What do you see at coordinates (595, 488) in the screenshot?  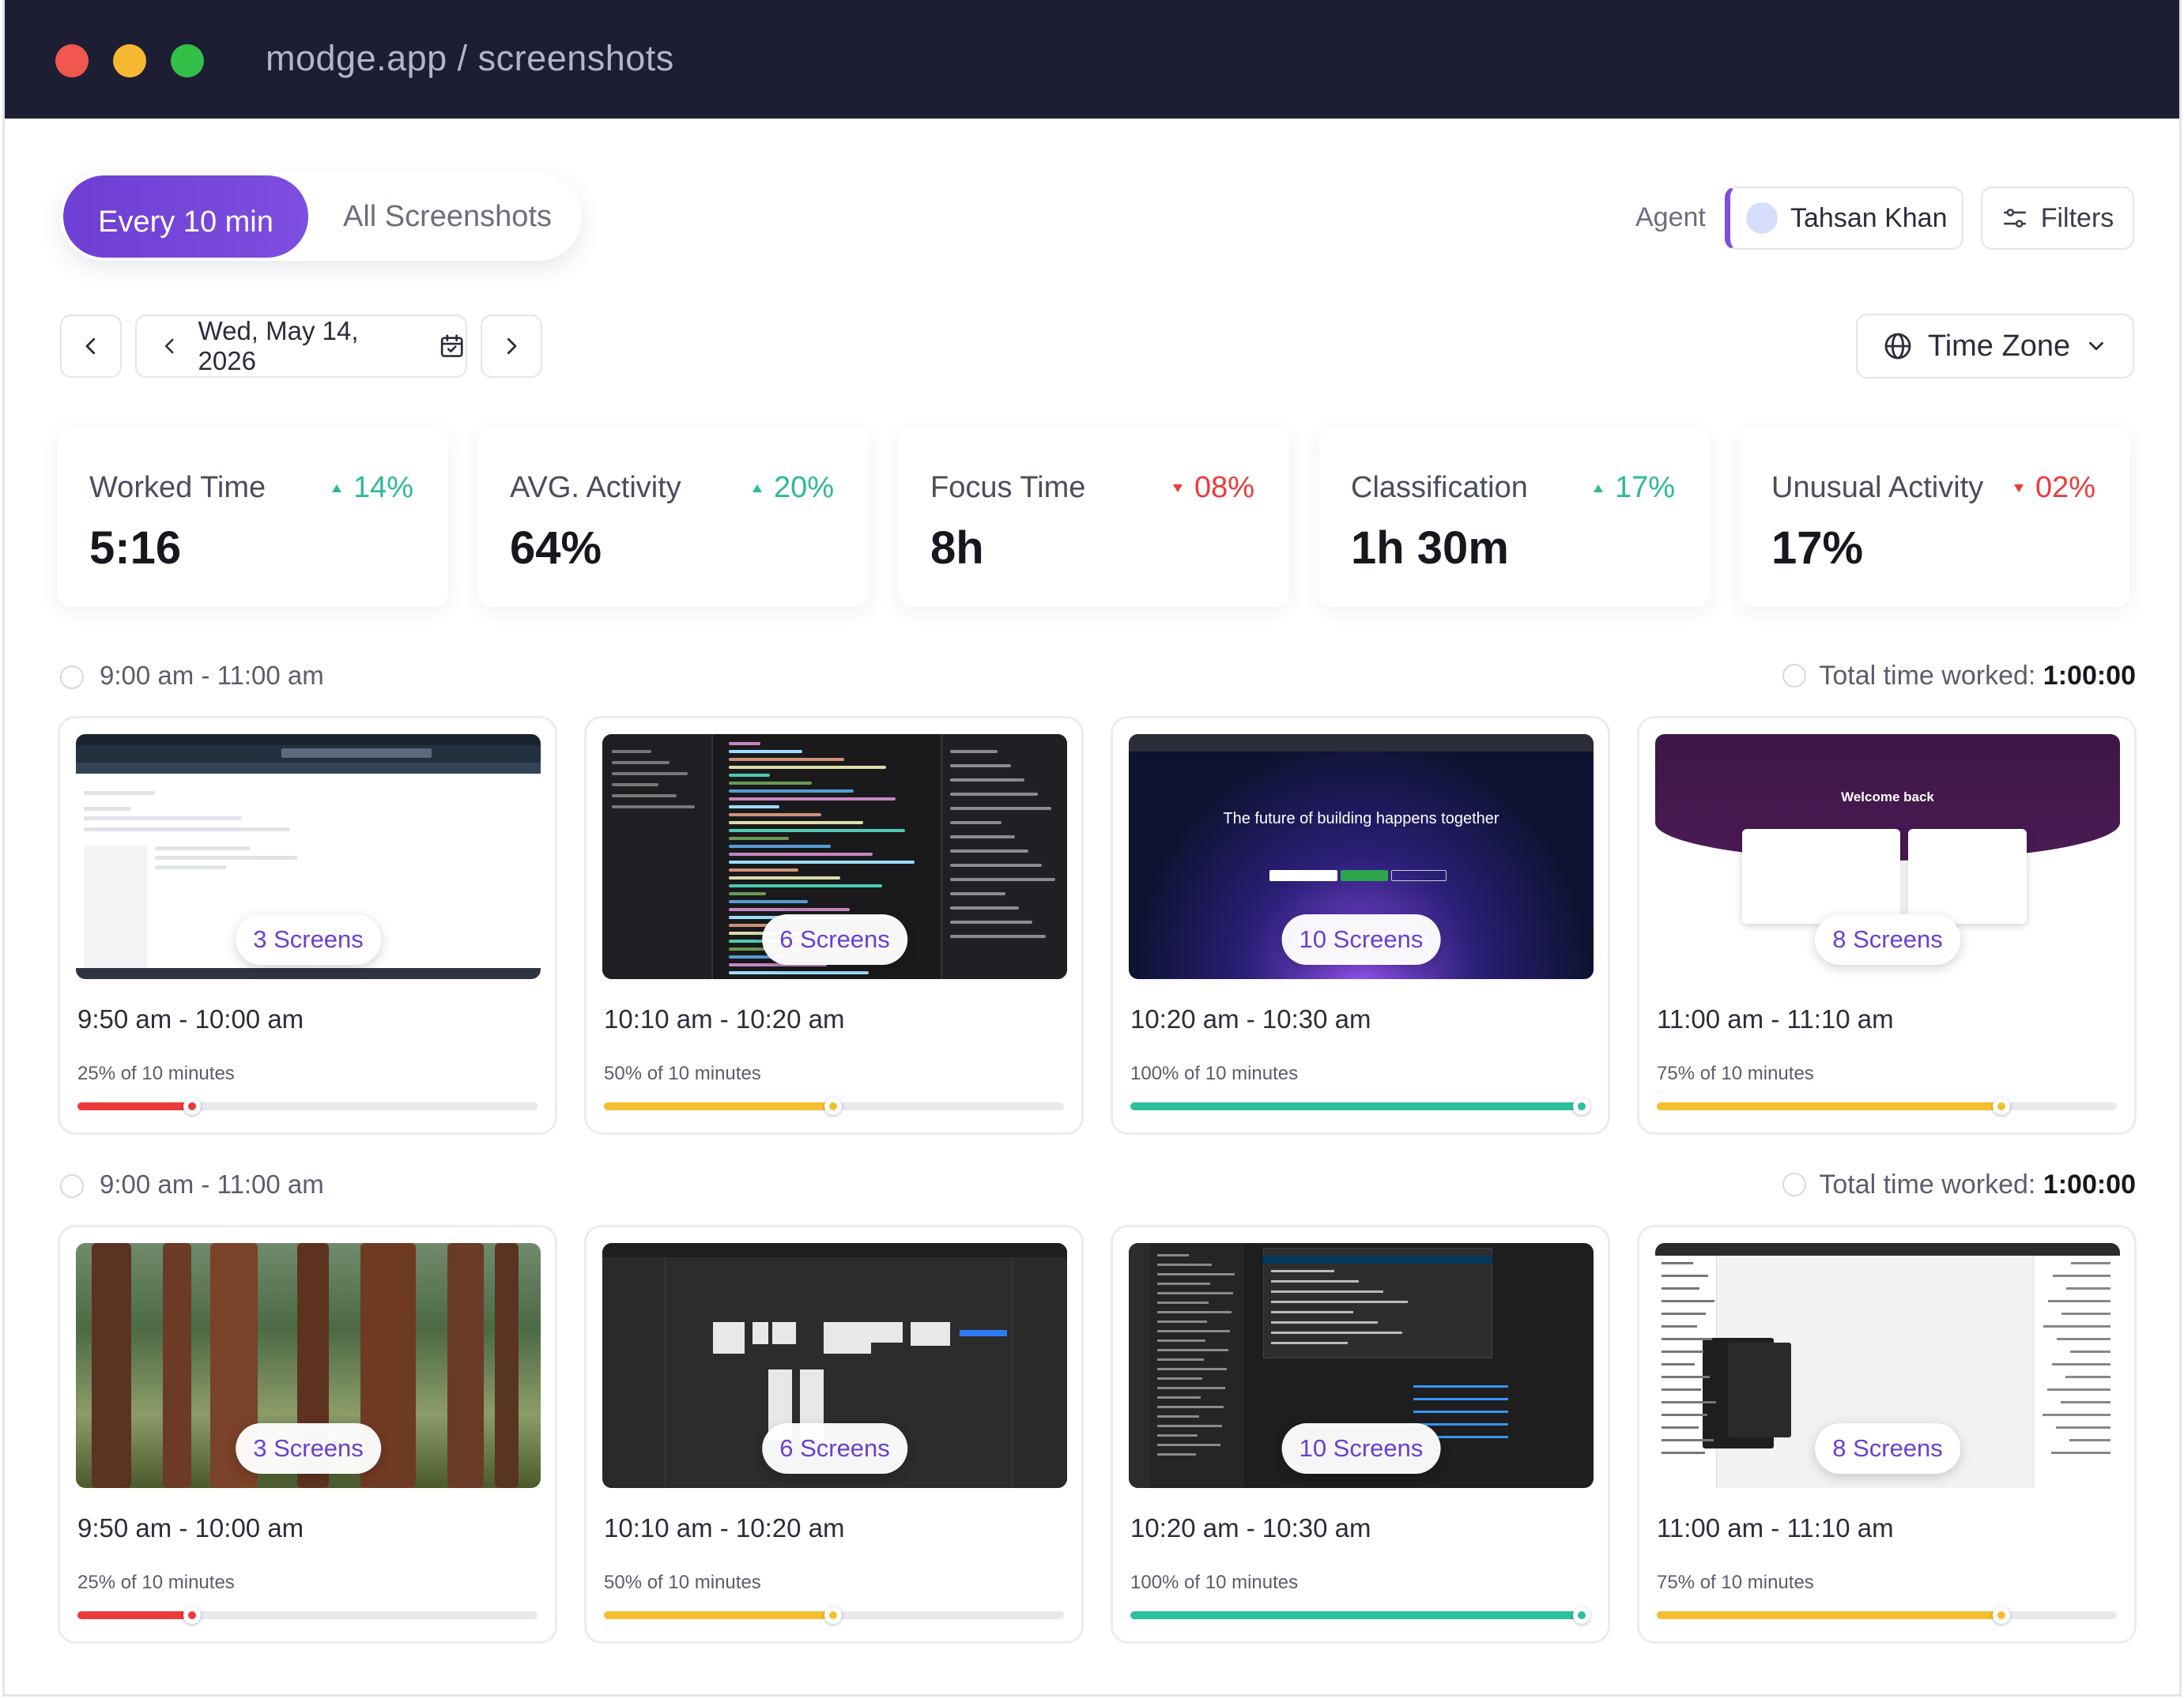 I see `stat-label: AVG. Activity` at bounding box center [595, 488].